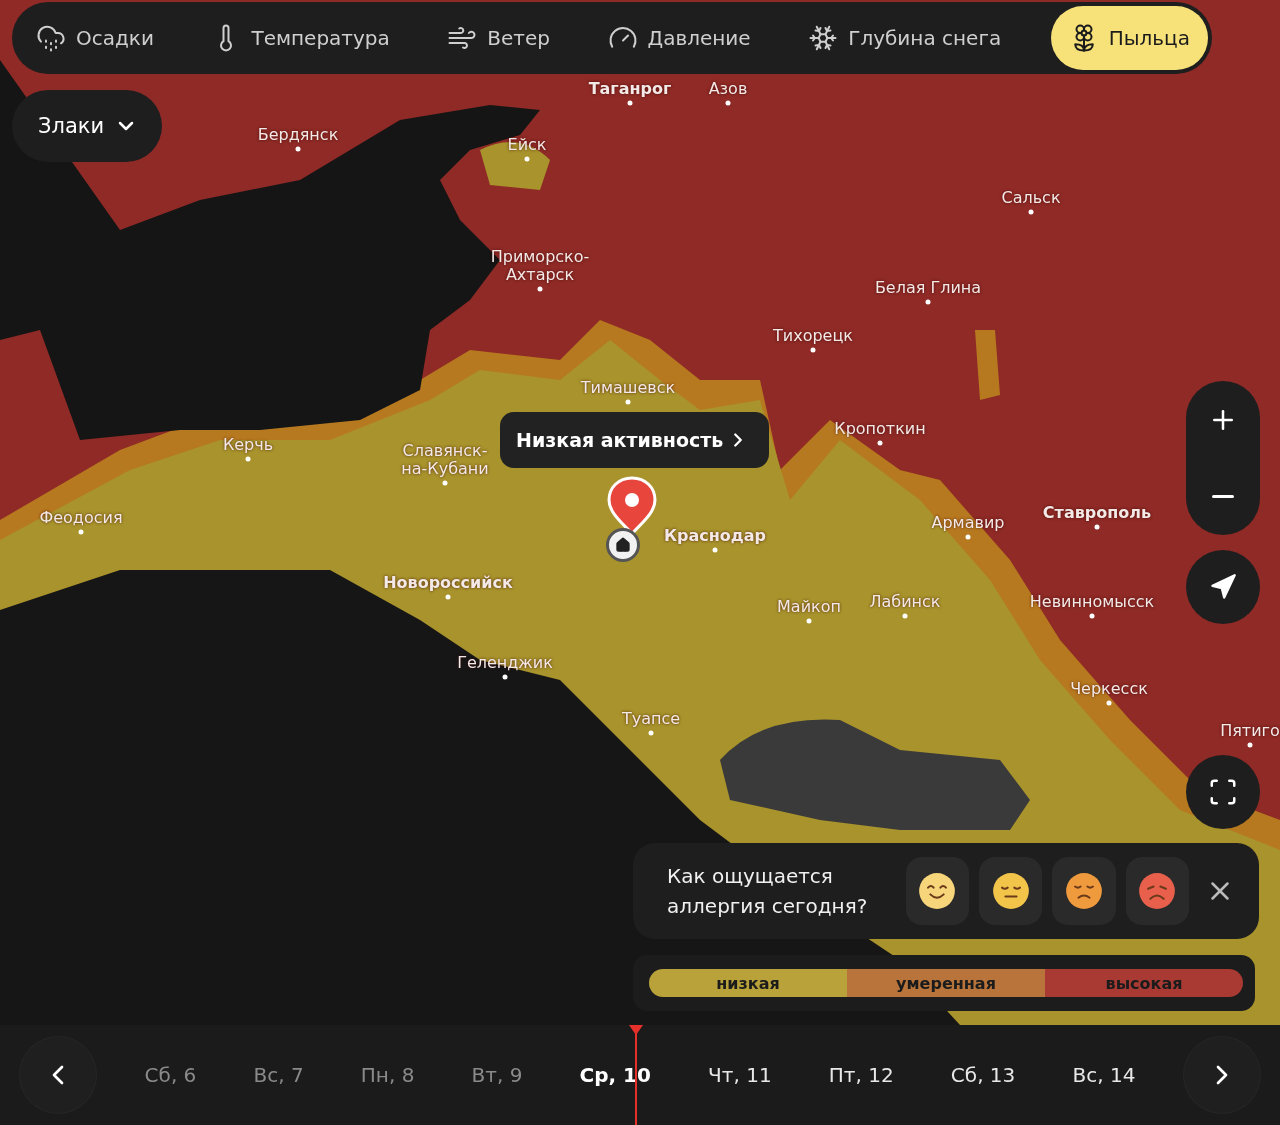 This screenshot has height=1125, width=1280. I want to click on city-label: Белая Глина, so click(928, 288).